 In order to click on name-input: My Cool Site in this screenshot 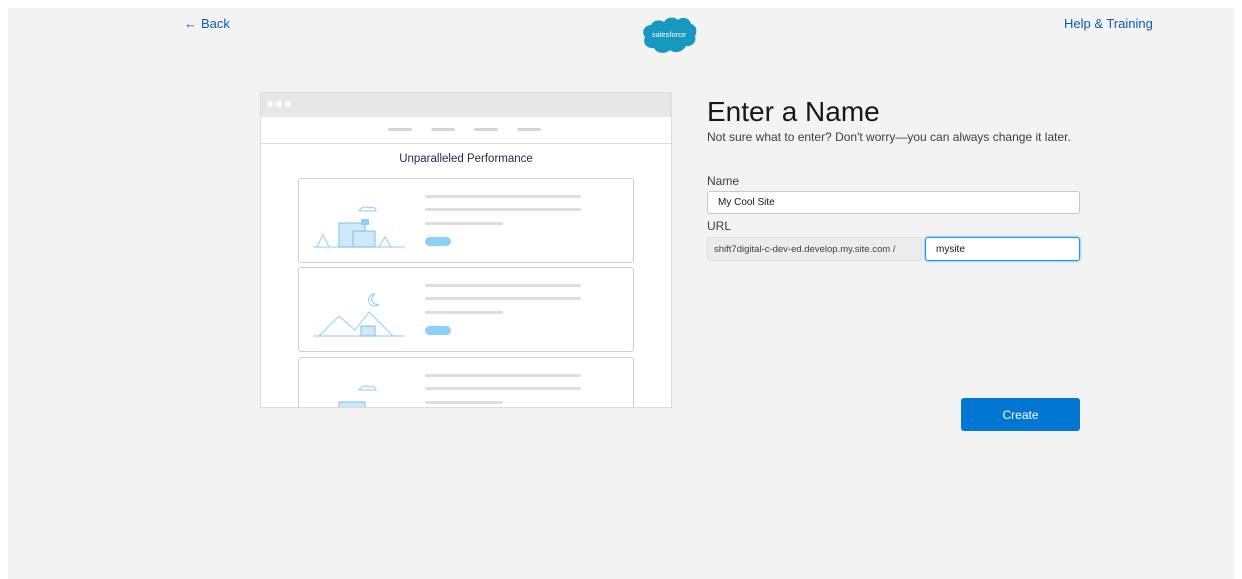, I will do `click(893, 202)`.